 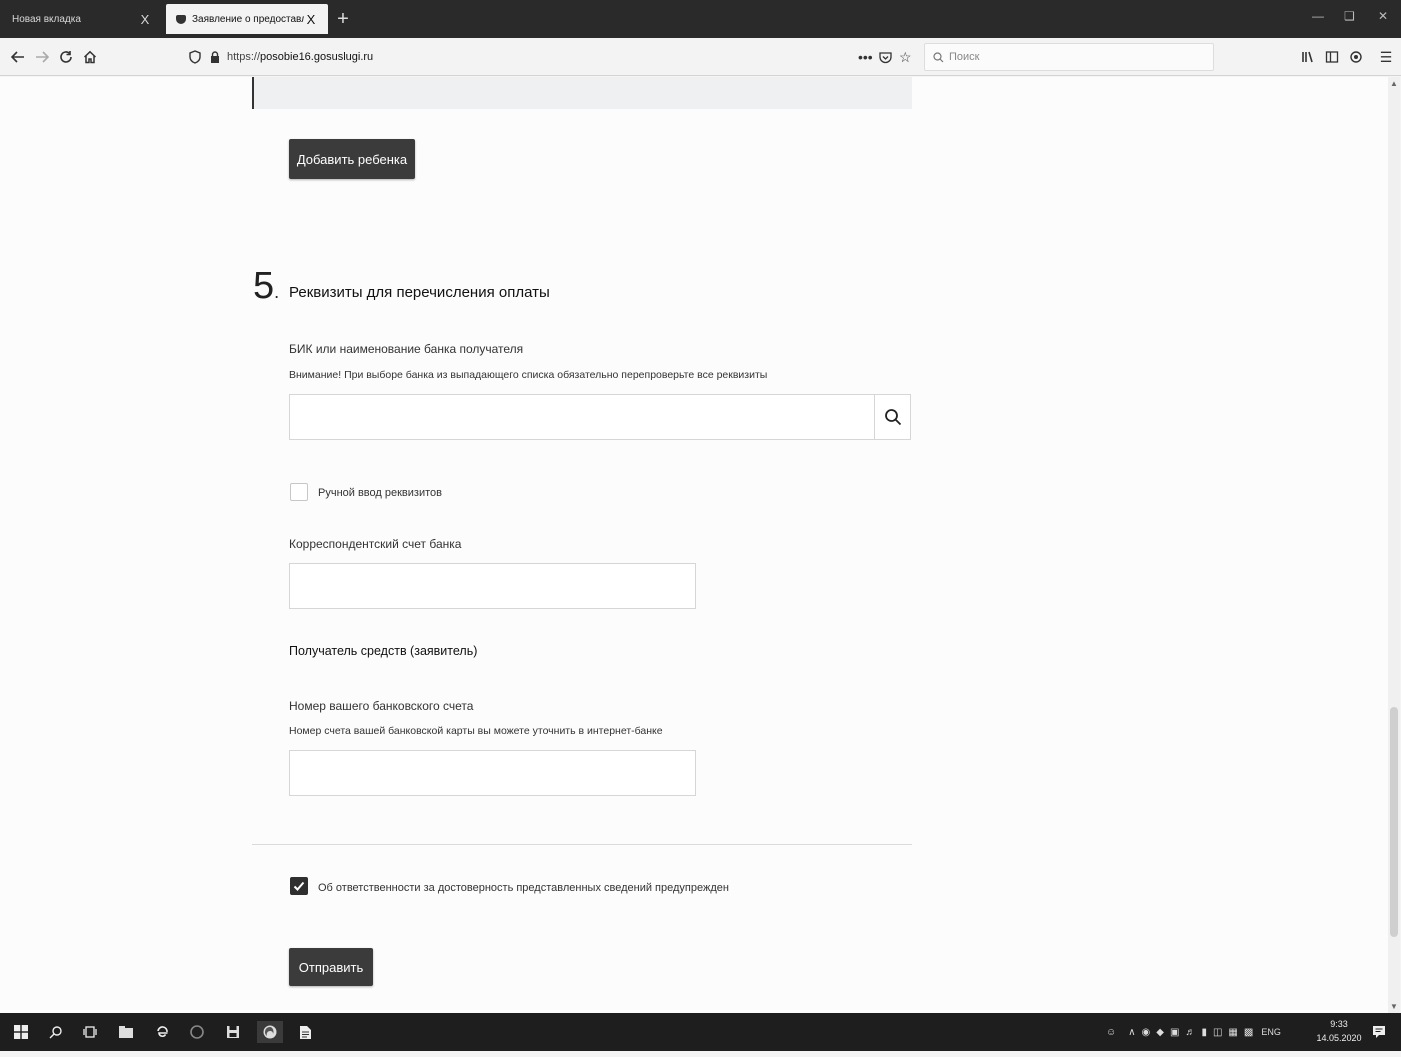 I want to click on tracking-shield-icon, so click(x=195, y=57).